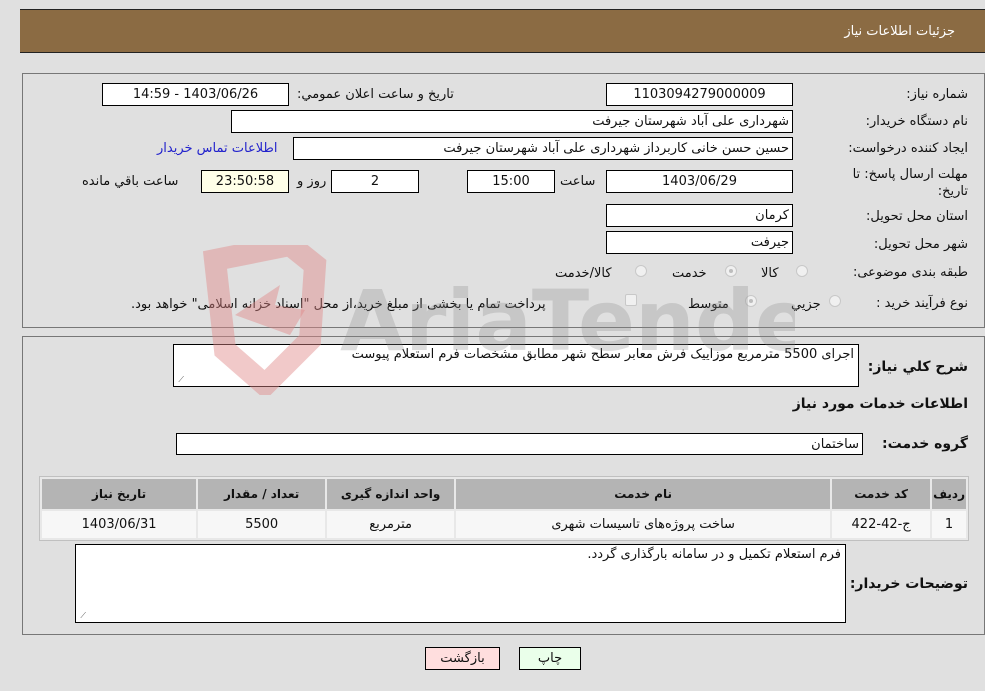 This screenshot has width=985, height=691. I want to click on col-header-service-code: کد خدمت, so click(881, 494).